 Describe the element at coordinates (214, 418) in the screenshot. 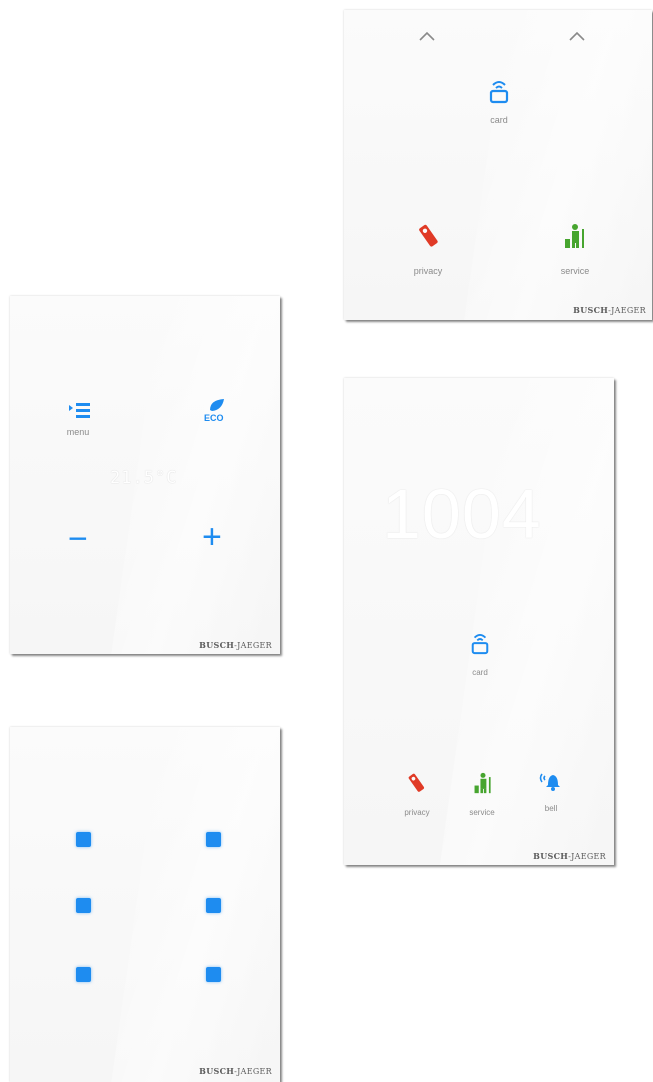

I see `svg-text: ECO` at that location.